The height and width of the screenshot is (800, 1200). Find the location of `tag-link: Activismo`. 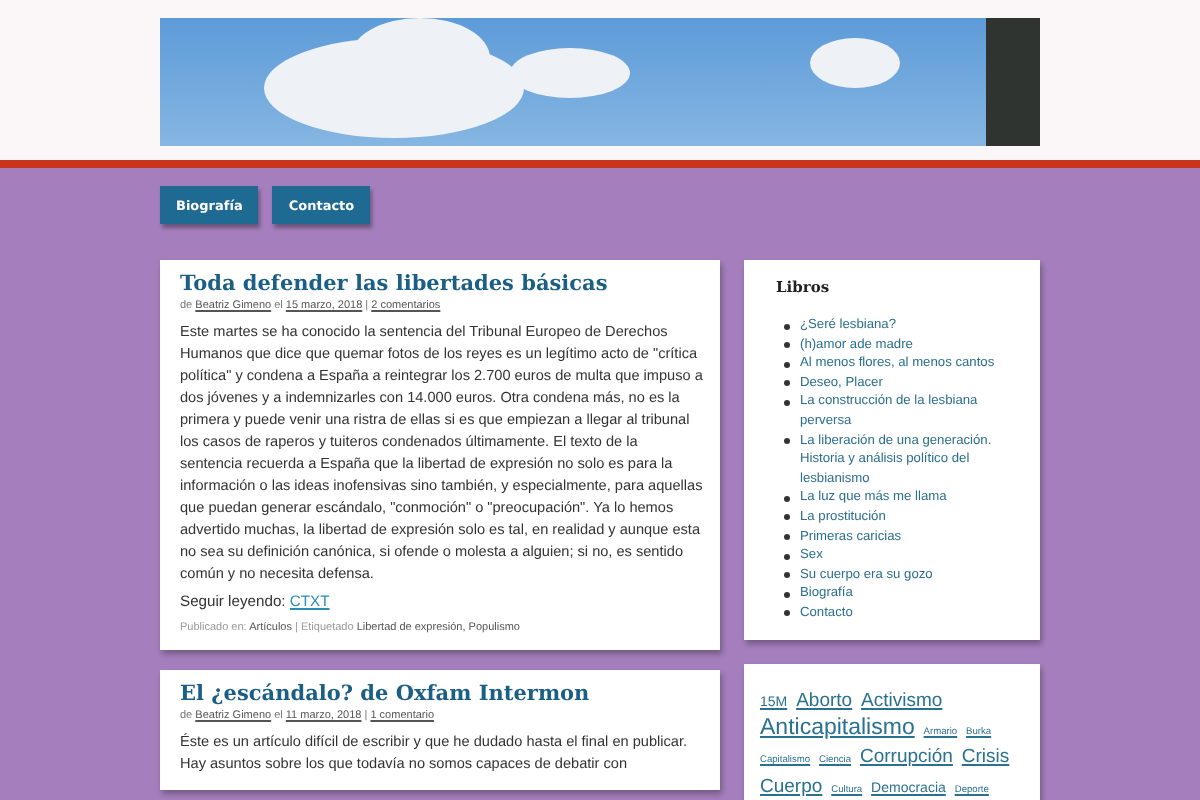

tag-link: Activismo is located at coordinates (902, 700).